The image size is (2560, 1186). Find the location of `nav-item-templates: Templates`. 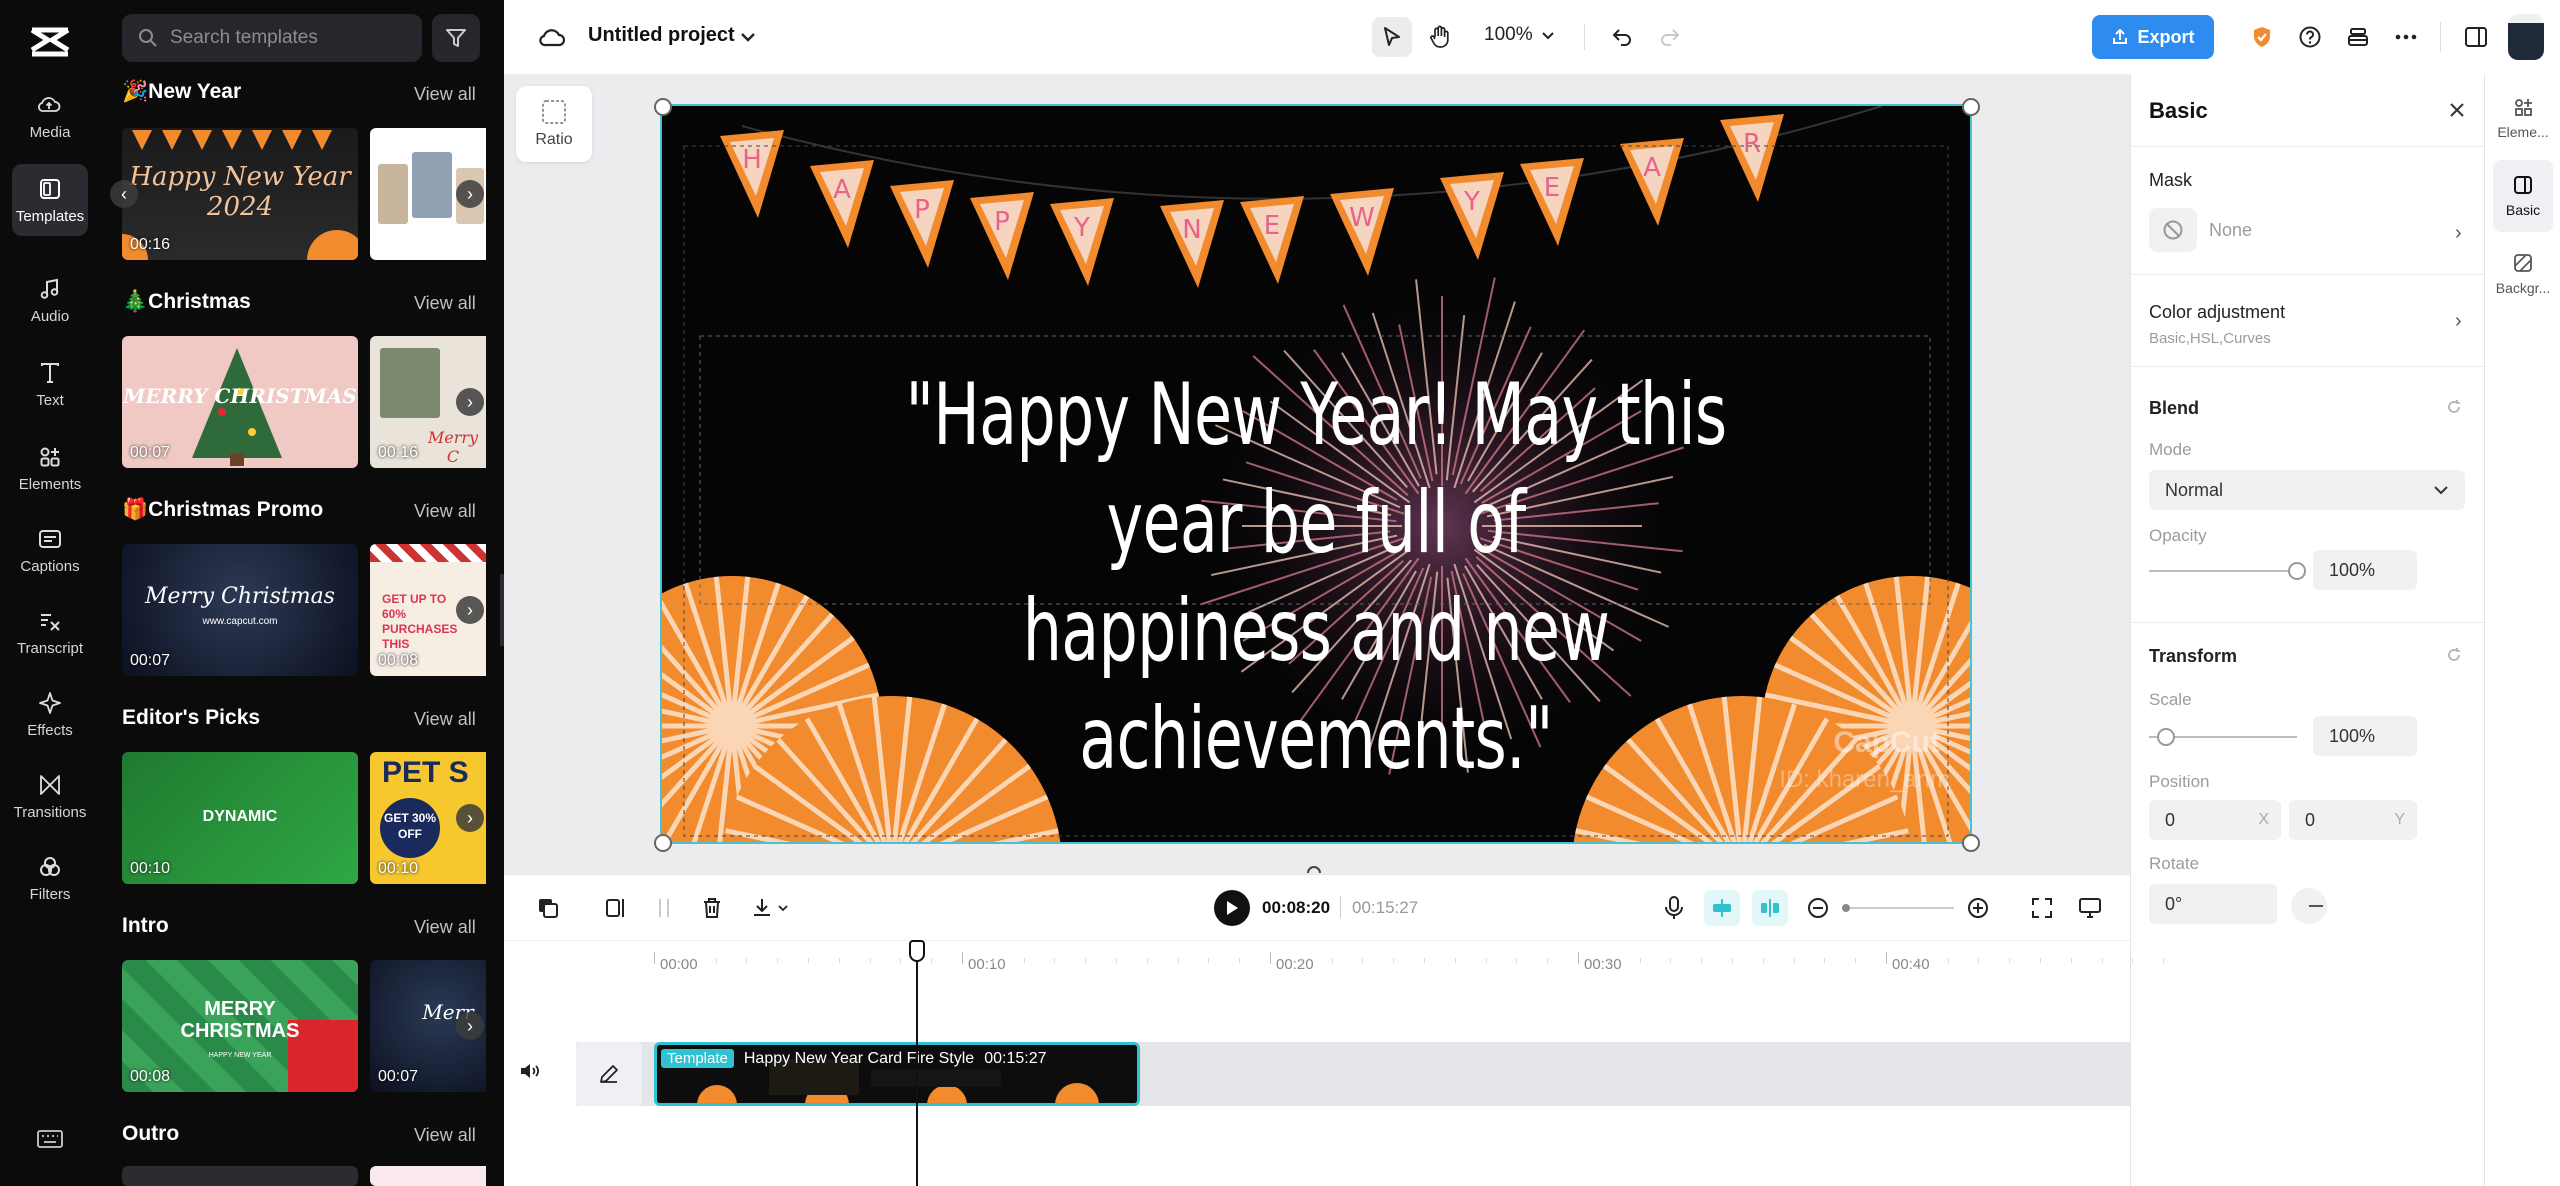

nav-item-templates: Templates is located at coordinates (50, 200).